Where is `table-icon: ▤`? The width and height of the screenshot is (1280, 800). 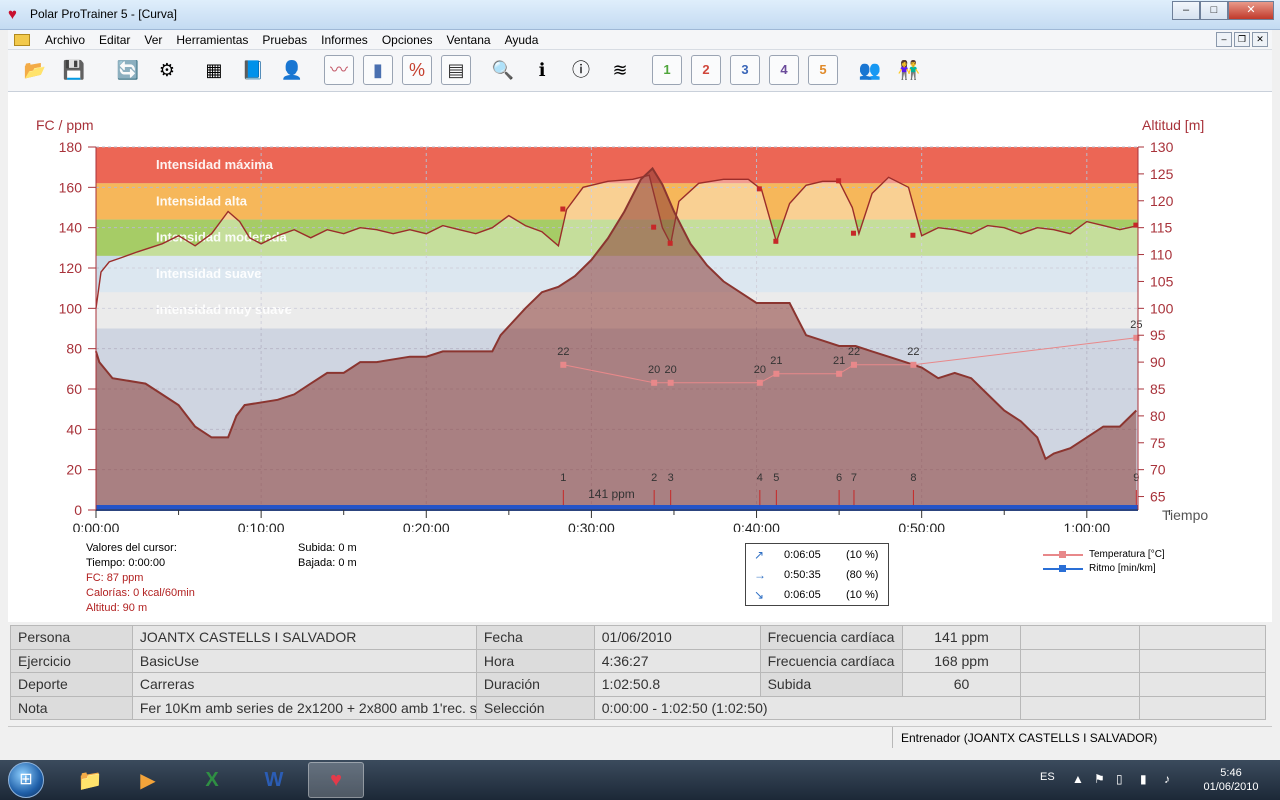 table-icon: ▤ is located at coordinates (456, 70).